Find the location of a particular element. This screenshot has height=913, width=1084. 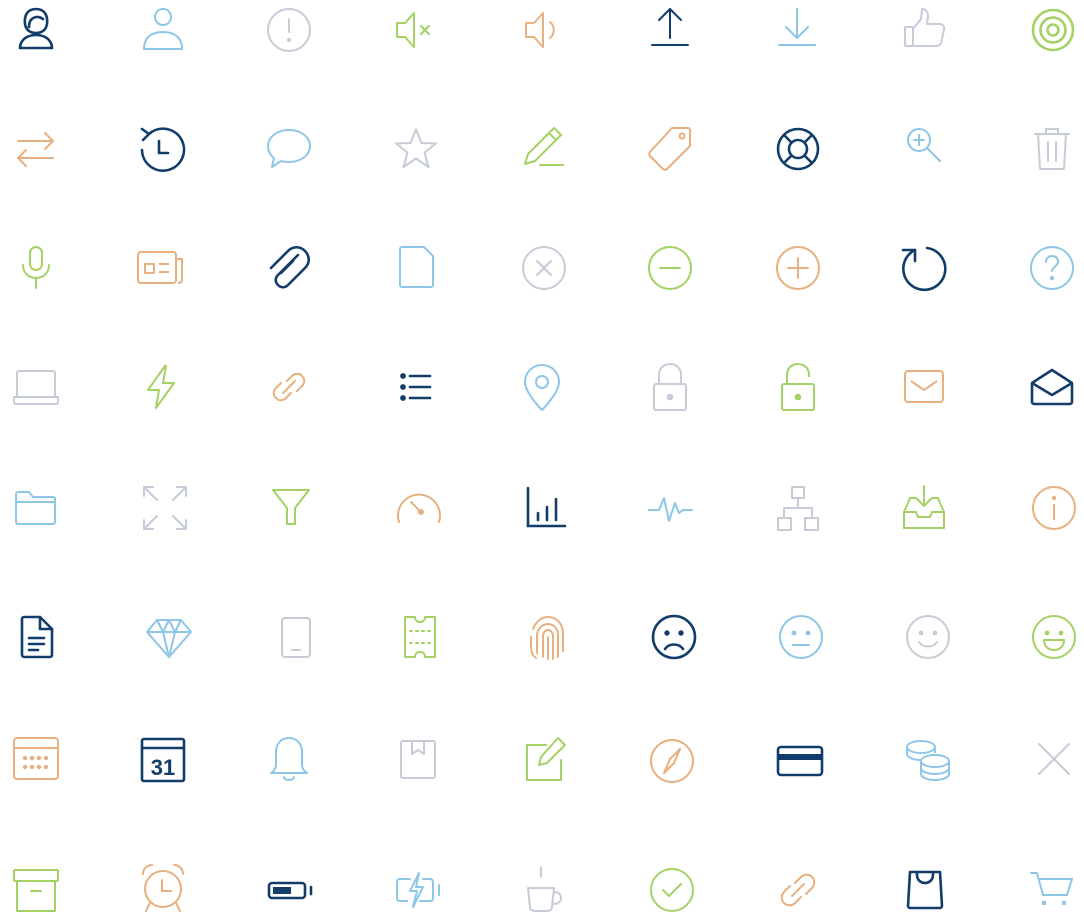

info-circle-icon is located at coordinates (1054, 508).